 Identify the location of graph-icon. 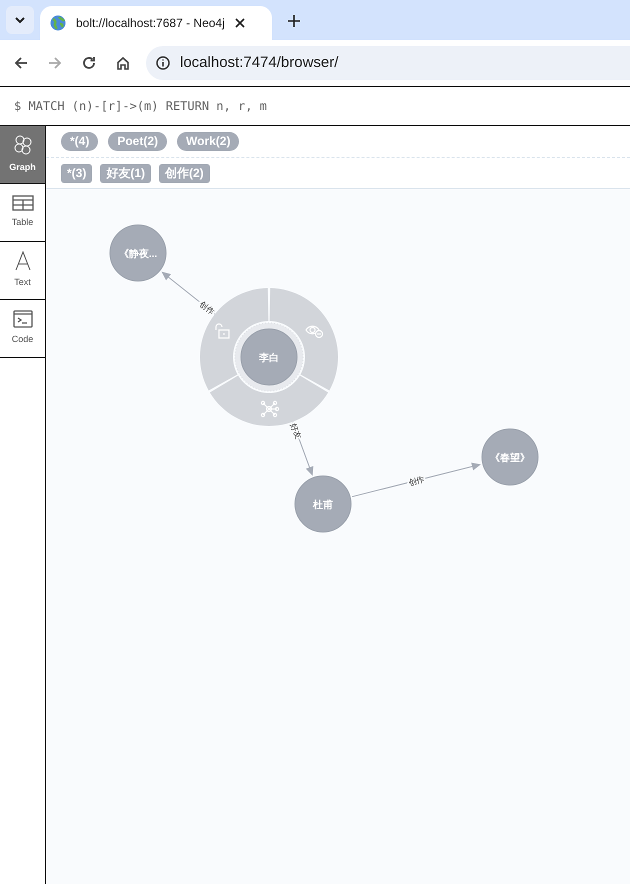
(23, 145).